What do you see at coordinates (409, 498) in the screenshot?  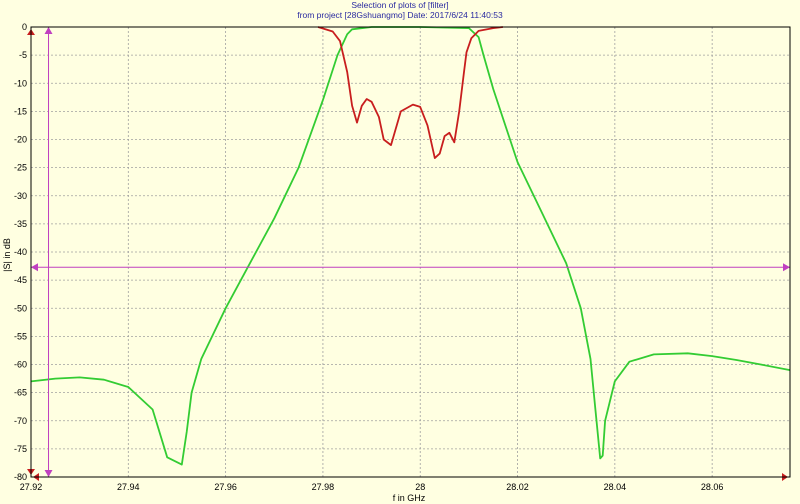 I see `x-axis-label: f in GHz` at bounding box center [409, 498].